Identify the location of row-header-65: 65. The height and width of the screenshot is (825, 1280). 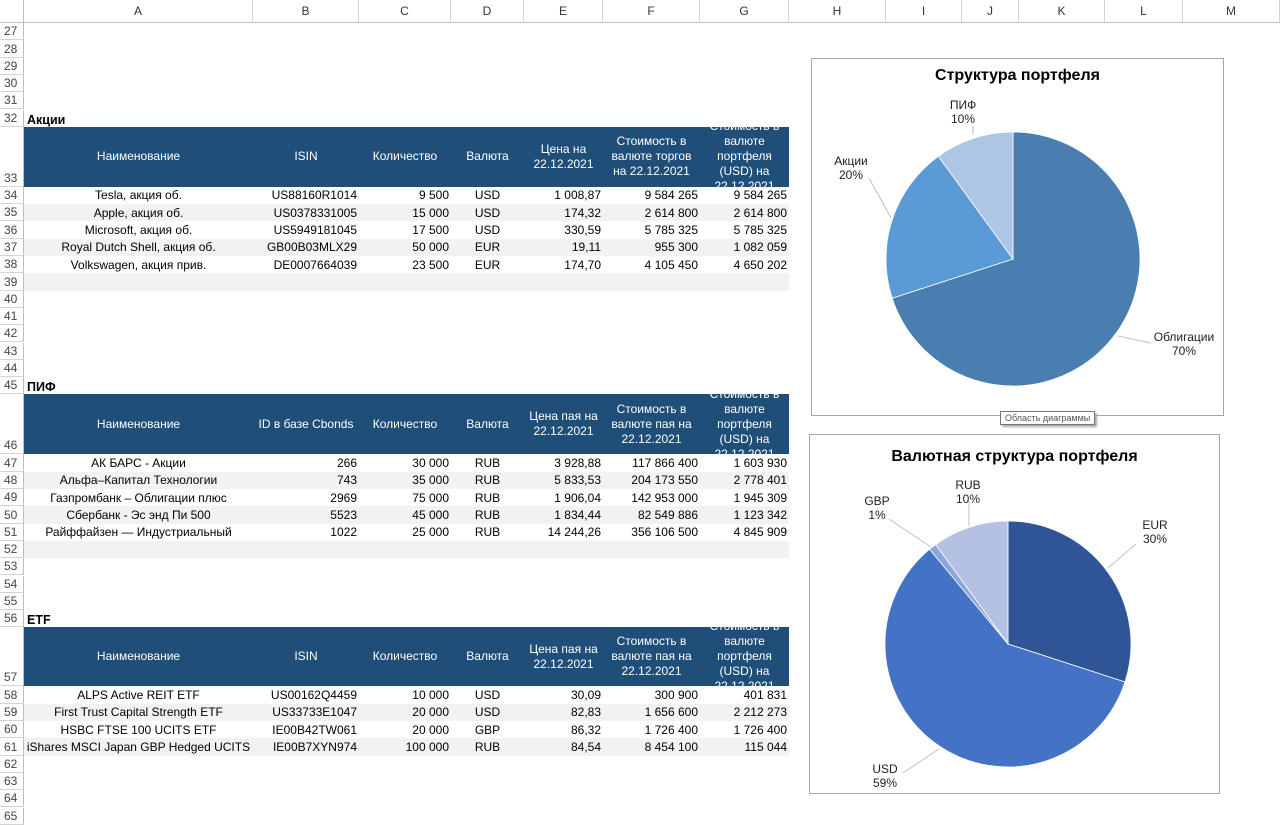
(12, 816).